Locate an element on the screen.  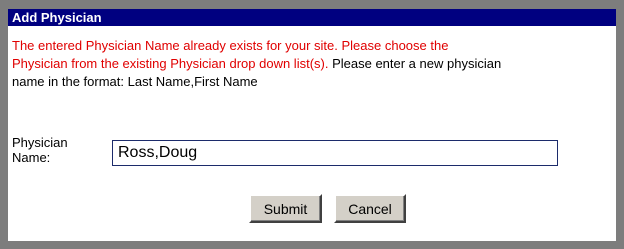
info-line-2: Please enter a new physician is located at coordinates (415, 63).